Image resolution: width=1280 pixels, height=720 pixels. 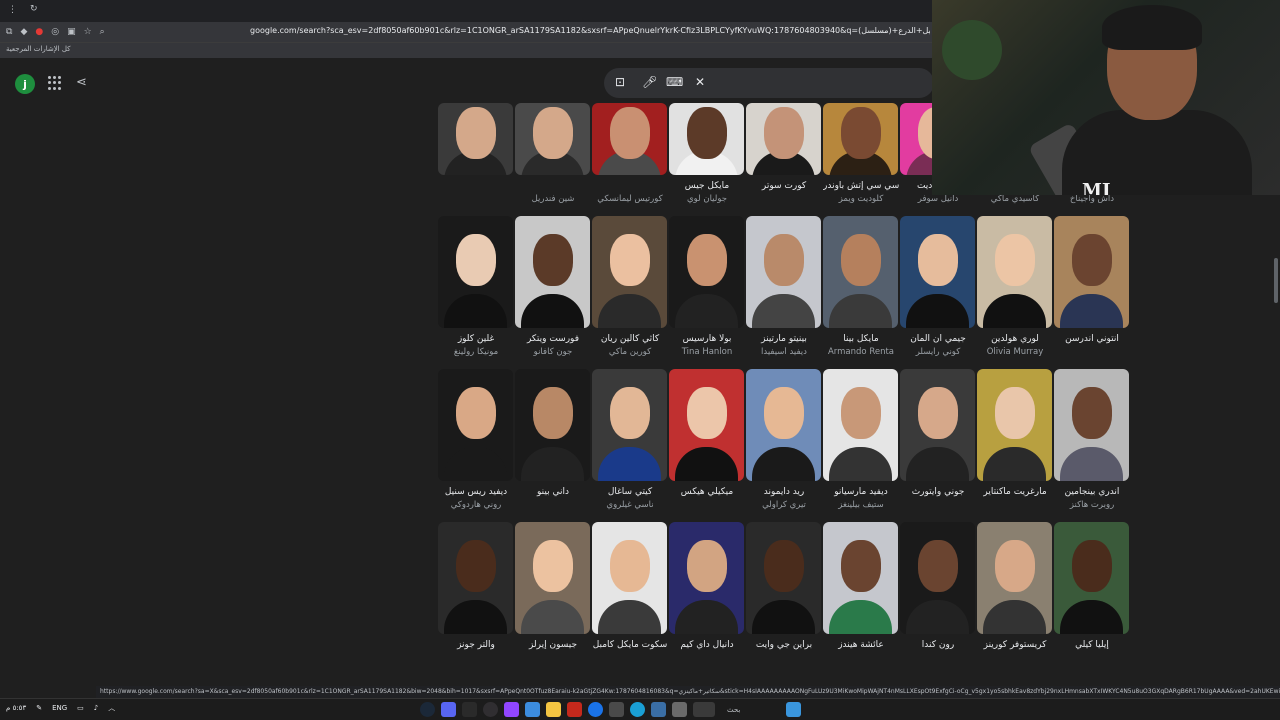 I want to click on cast-card: رون كندا, so click(x=938, y=598).